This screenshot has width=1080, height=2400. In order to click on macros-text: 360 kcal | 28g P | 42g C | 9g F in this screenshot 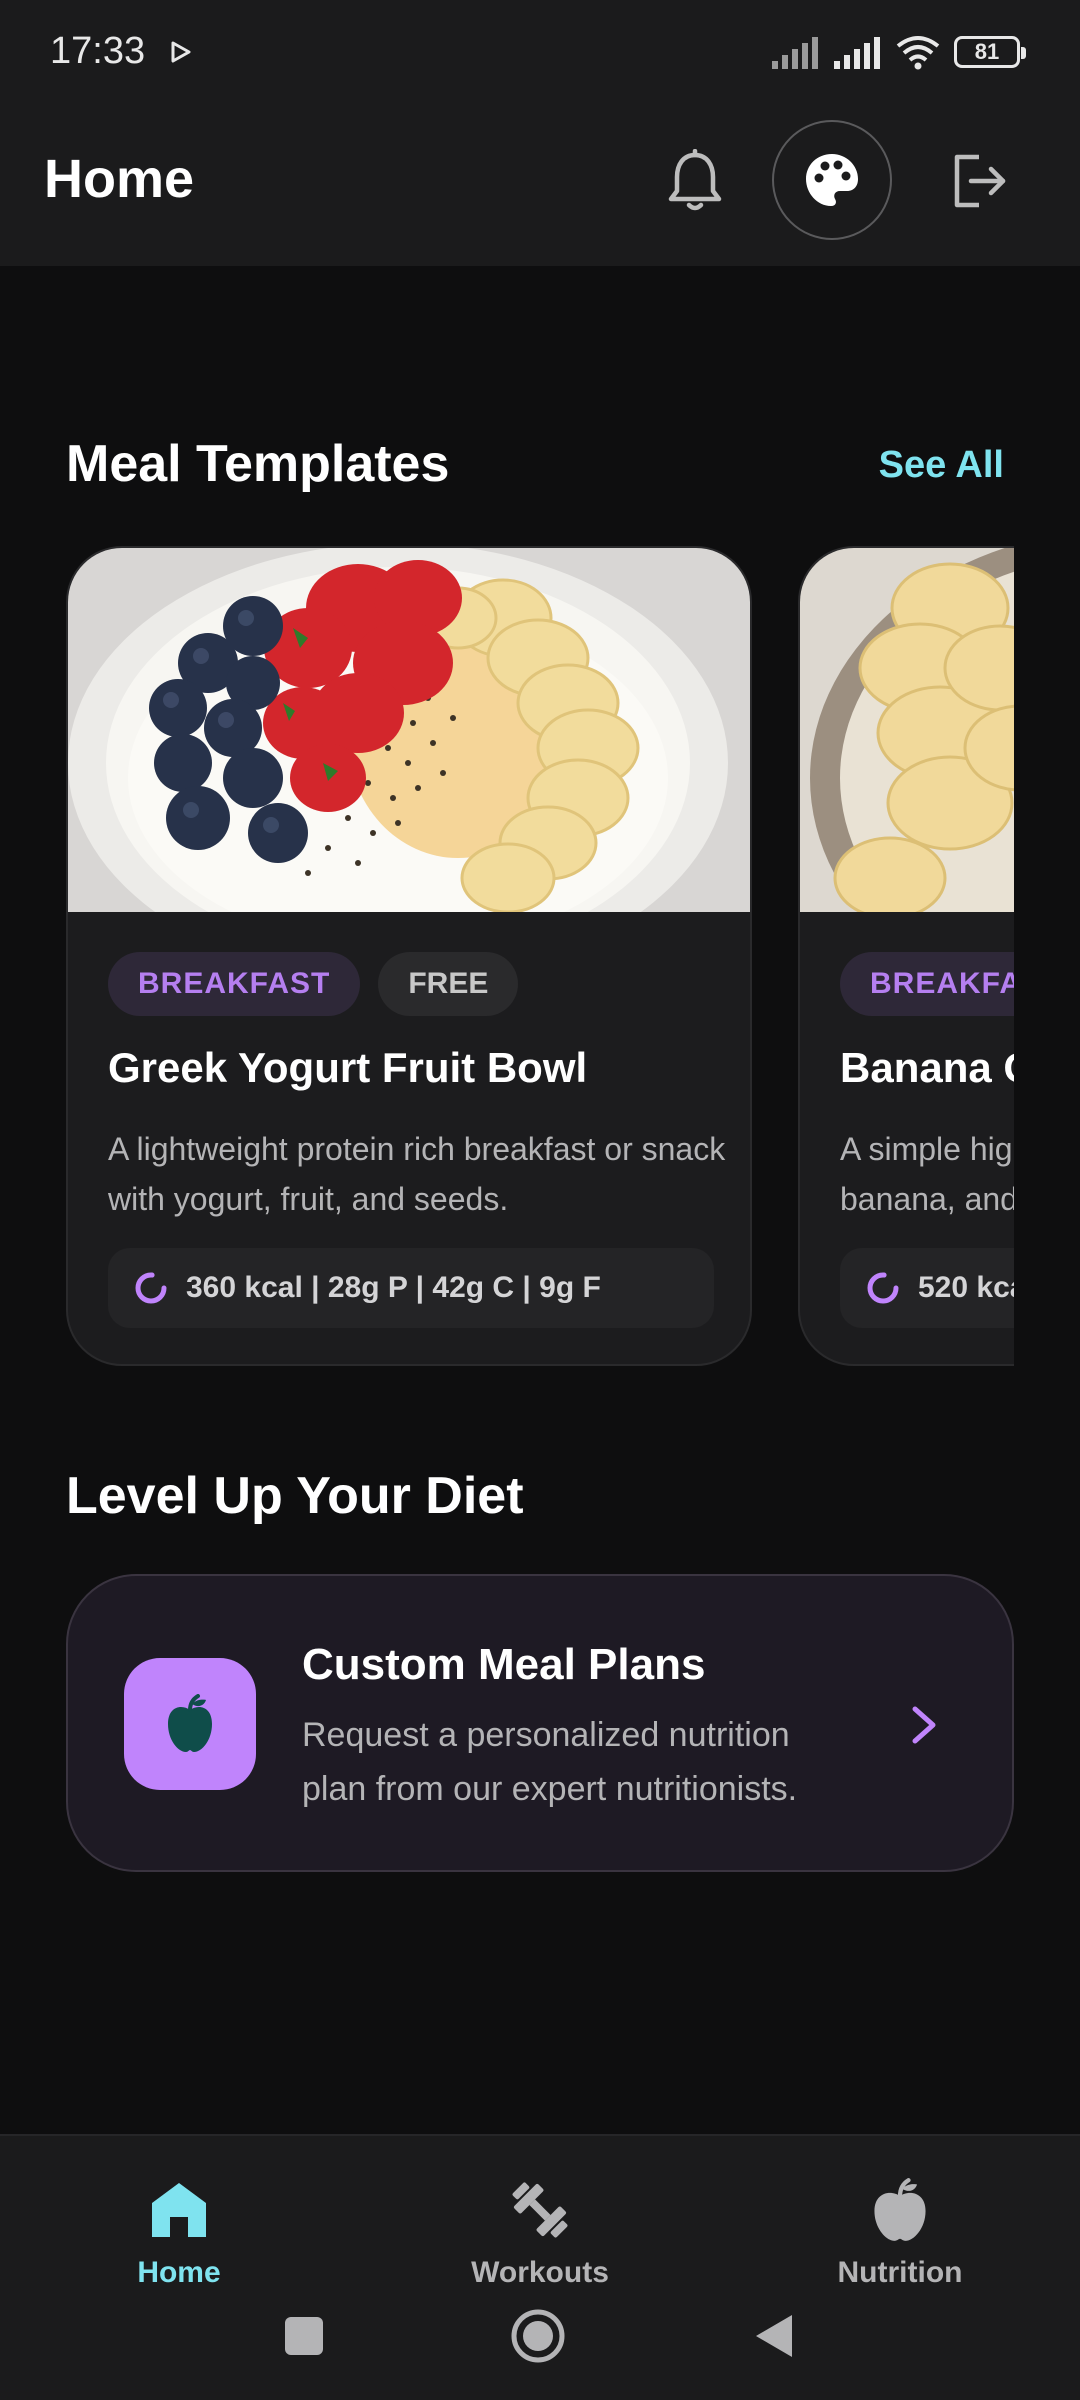, I will do `click(393, 1287)`.